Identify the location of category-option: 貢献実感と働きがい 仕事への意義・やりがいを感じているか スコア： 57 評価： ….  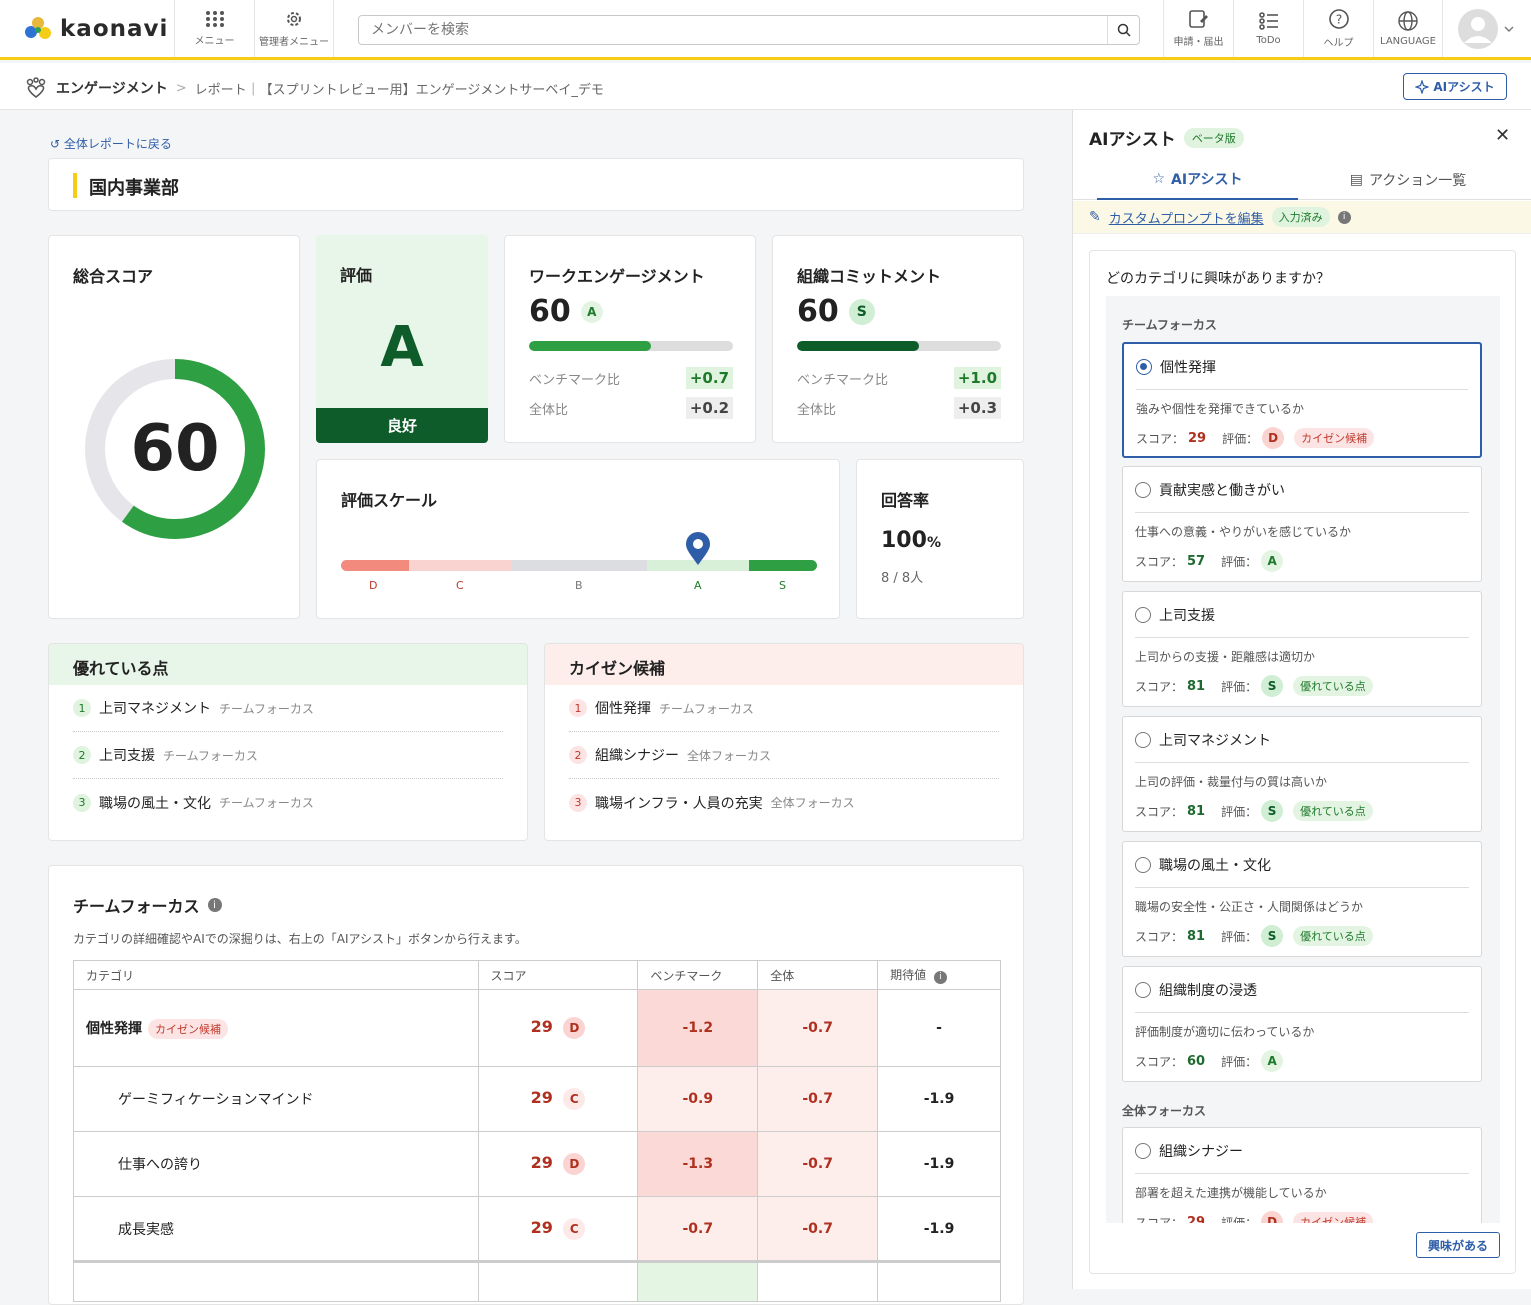
(1302, 524).